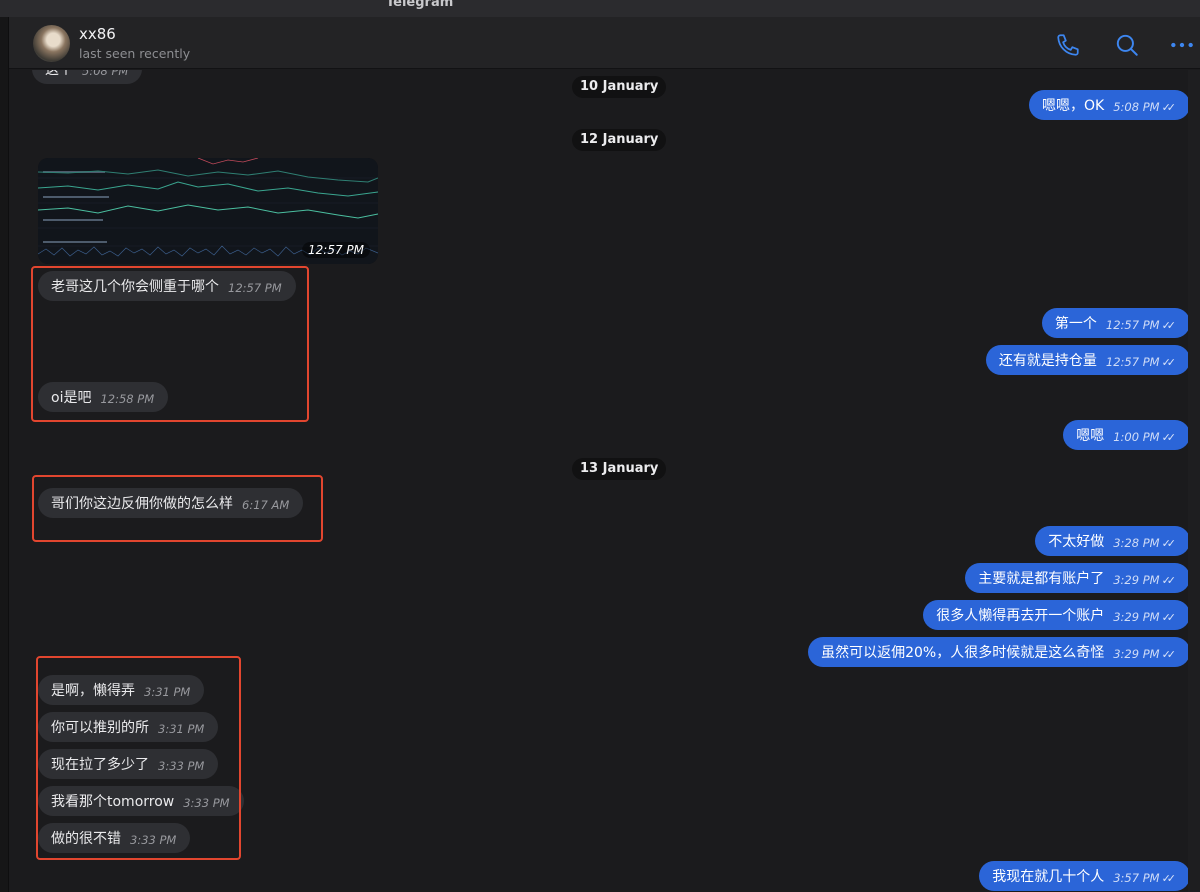 This screenshot has height=892, width=1200. I want to click on outgoing-message: 嗯嗯，OK 5:08 PM ✓✓, so click(1108, 105).